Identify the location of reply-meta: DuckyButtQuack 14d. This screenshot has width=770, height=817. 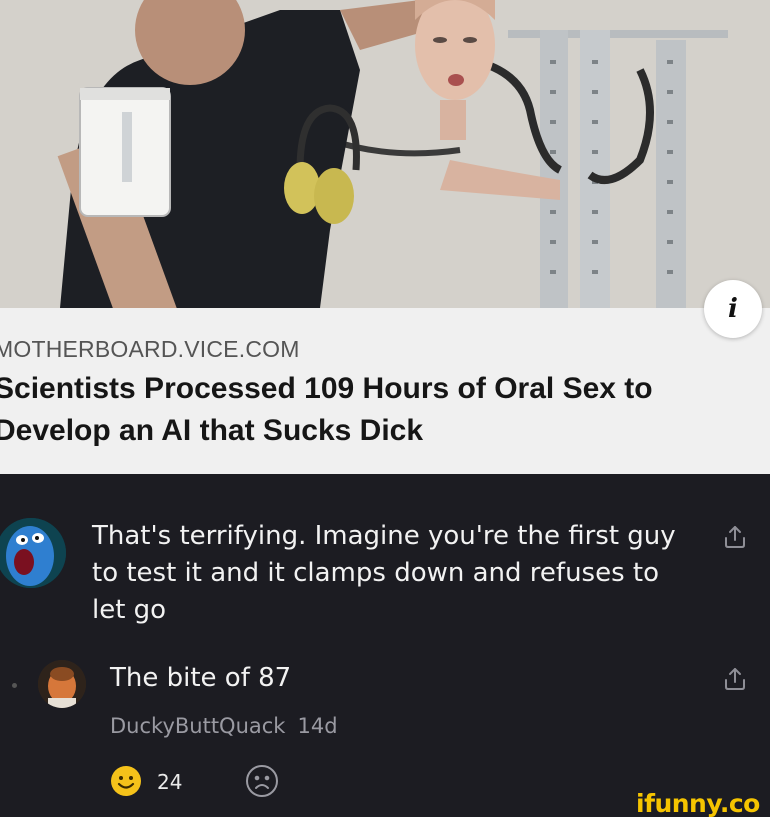
(224, 726).